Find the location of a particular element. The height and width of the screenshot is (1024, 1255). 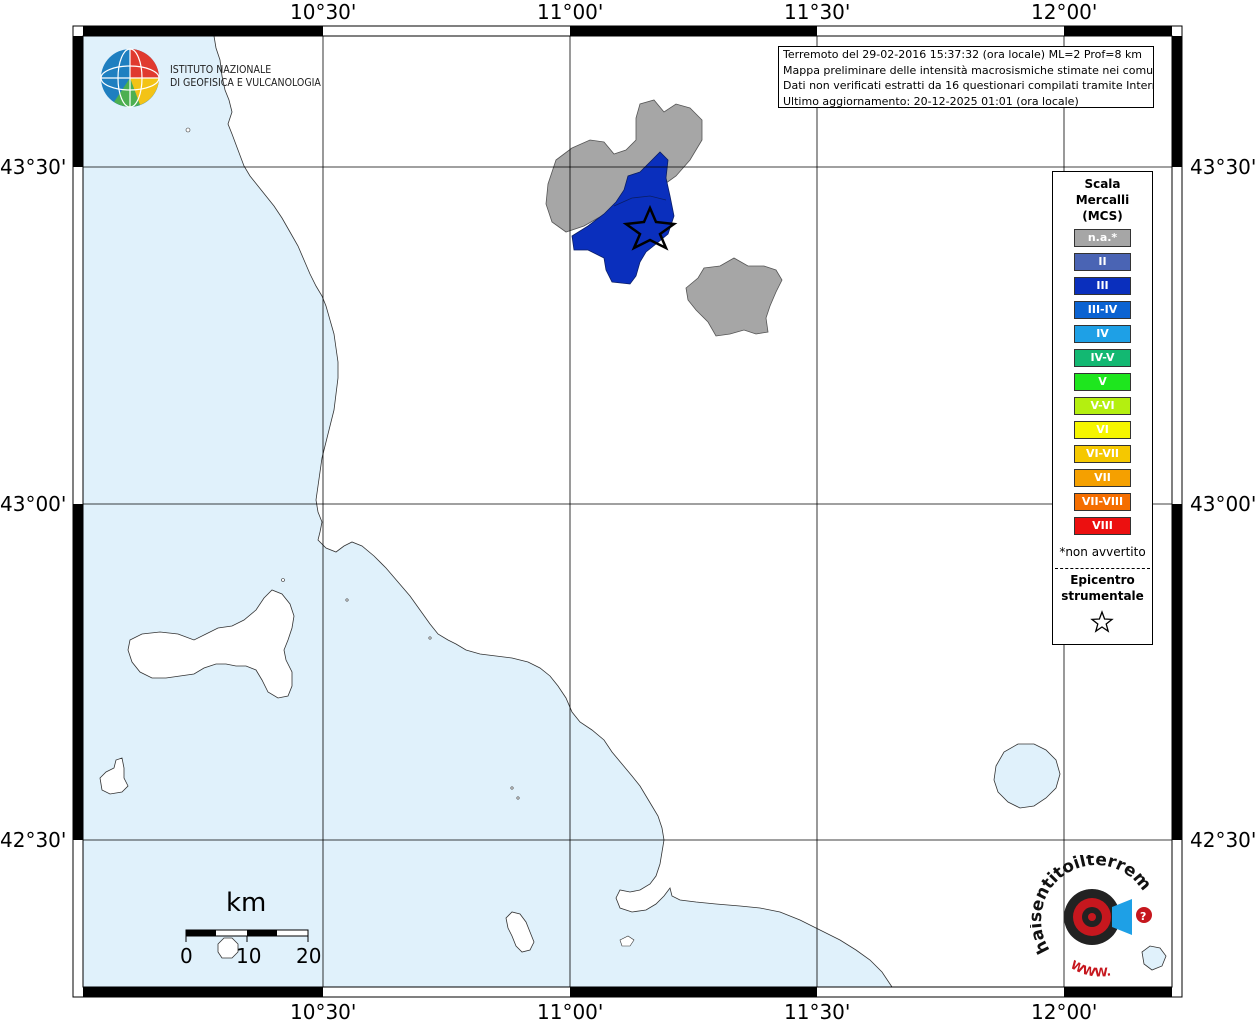

legend-item-iv: IV is located at coordinates (1102, 334).